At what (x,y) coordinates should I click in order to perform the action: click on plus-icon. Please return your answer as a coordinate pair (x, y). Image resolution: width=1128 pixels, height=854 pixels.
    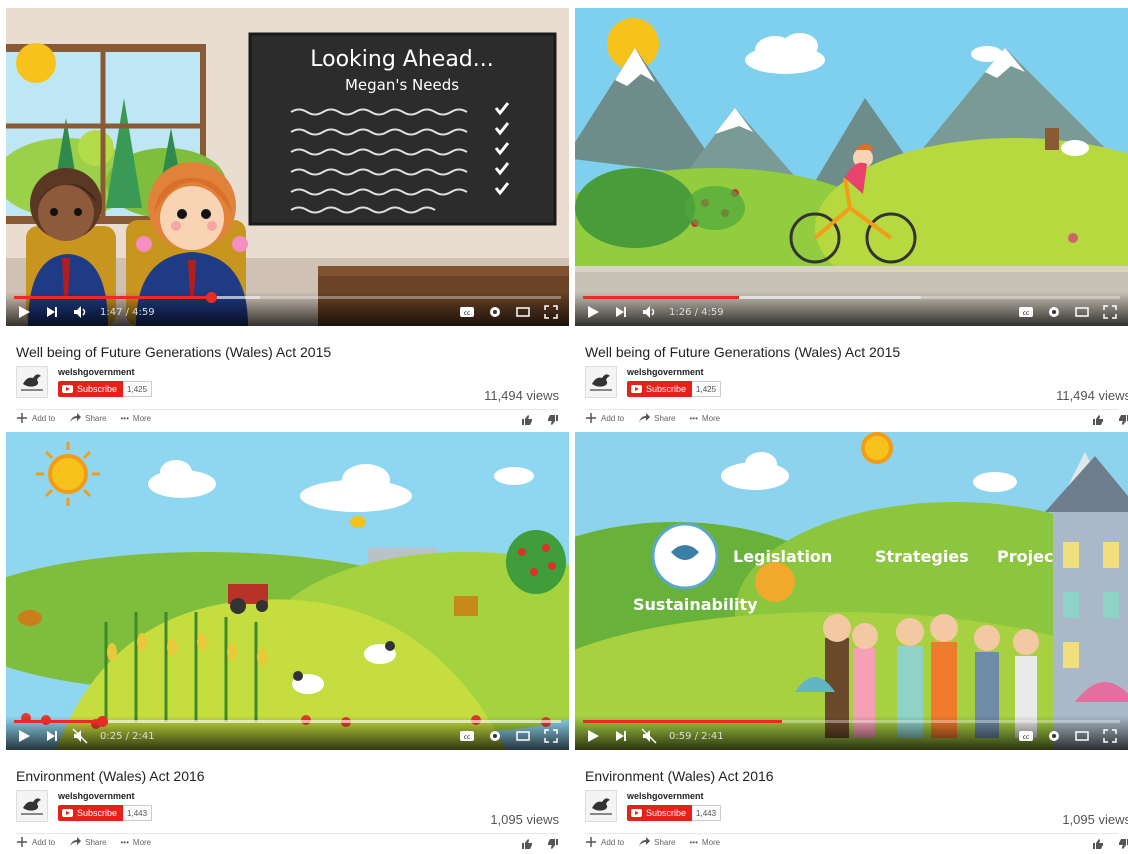
    Looking at the image, I should click on (22, 842).